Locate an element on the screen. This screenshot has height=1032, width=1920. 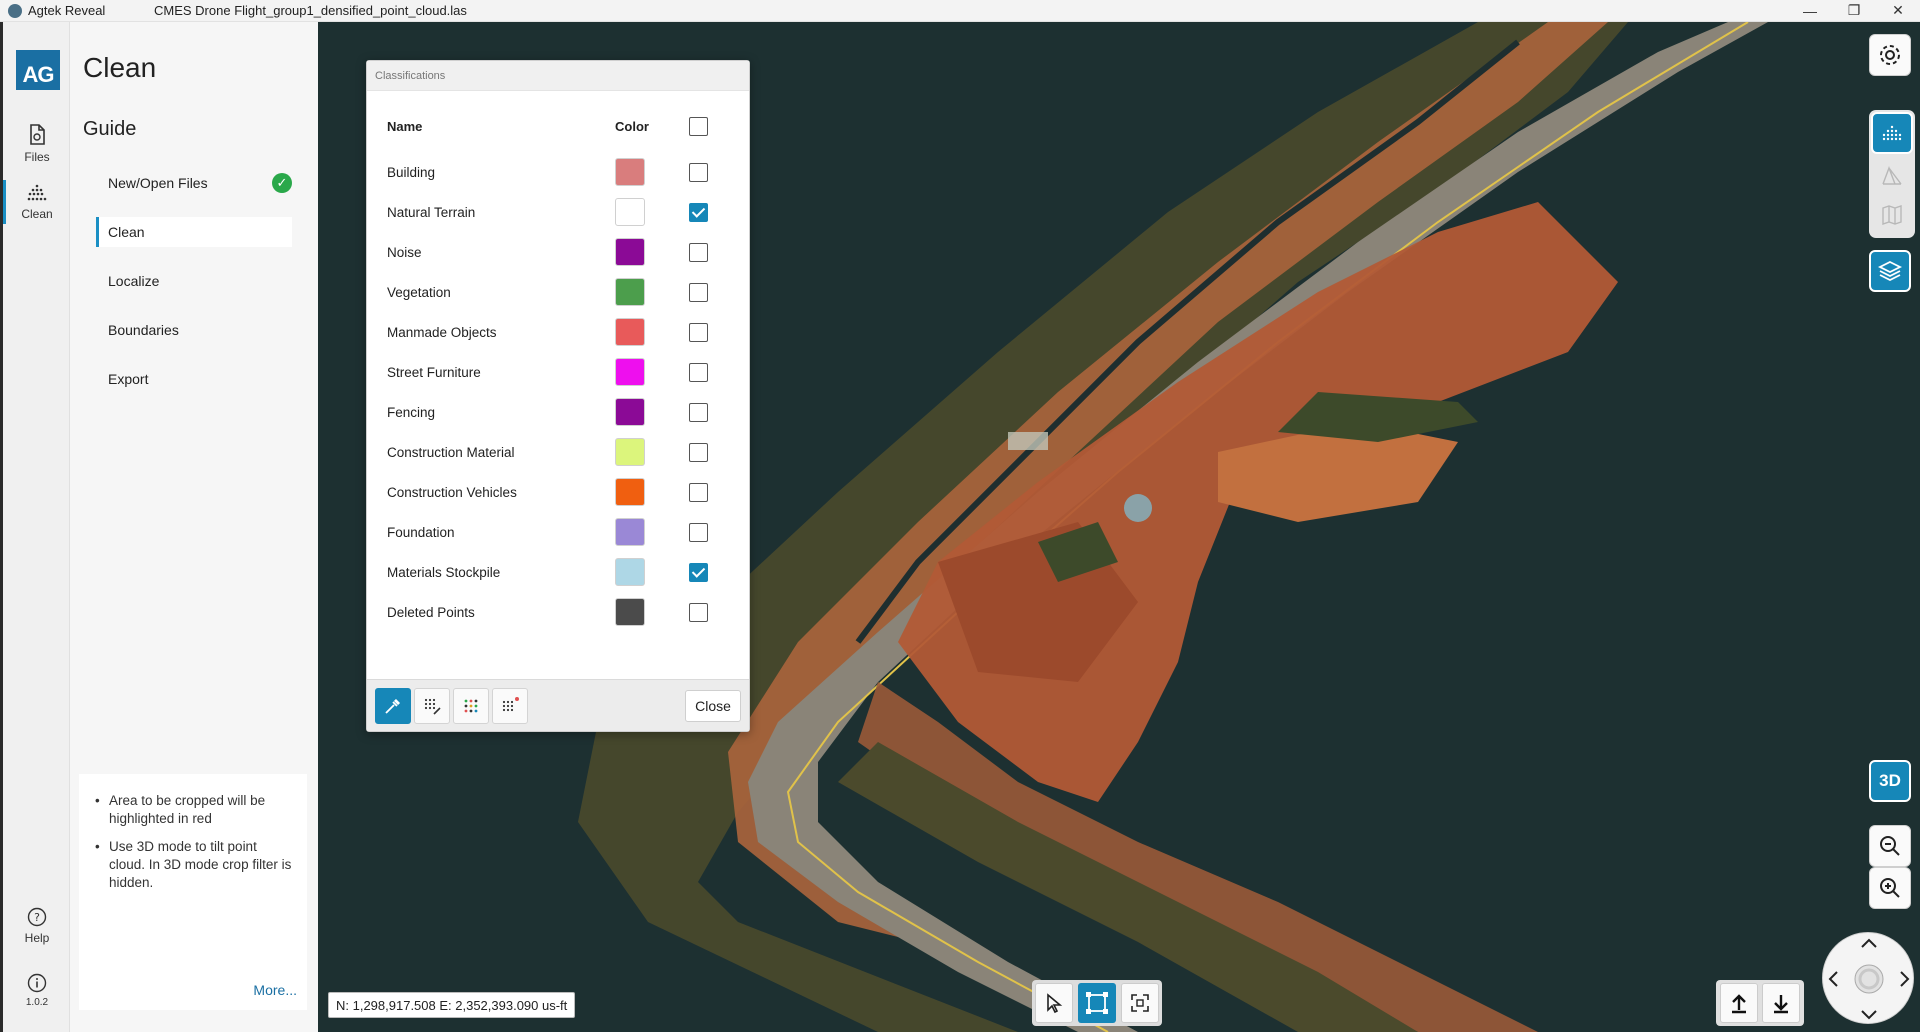
file-icon is located at coordinates (37, 134).